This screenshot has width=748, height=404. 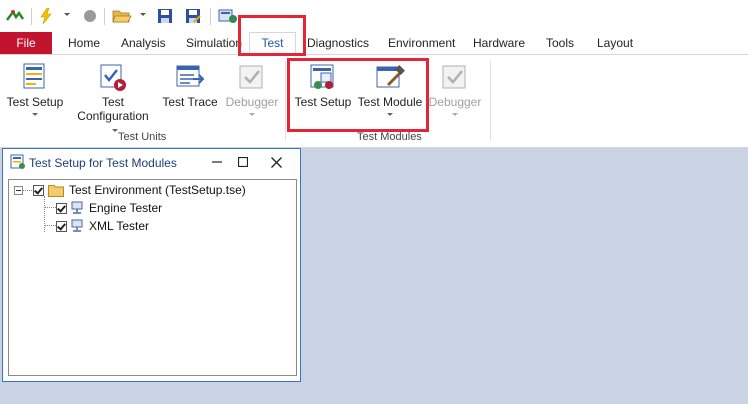 I want to click on test-modules-debugger-button: Debugger, so click(x=455, y=88).